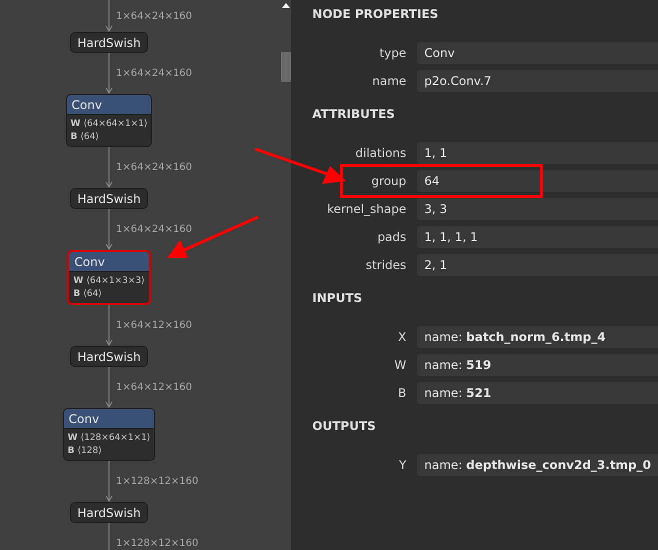 This screenshot has height=550, width=658. What do you see at coordinates (392, 53) in the screenshot?
I see `property-label: type` at bounding box center [392, 53].